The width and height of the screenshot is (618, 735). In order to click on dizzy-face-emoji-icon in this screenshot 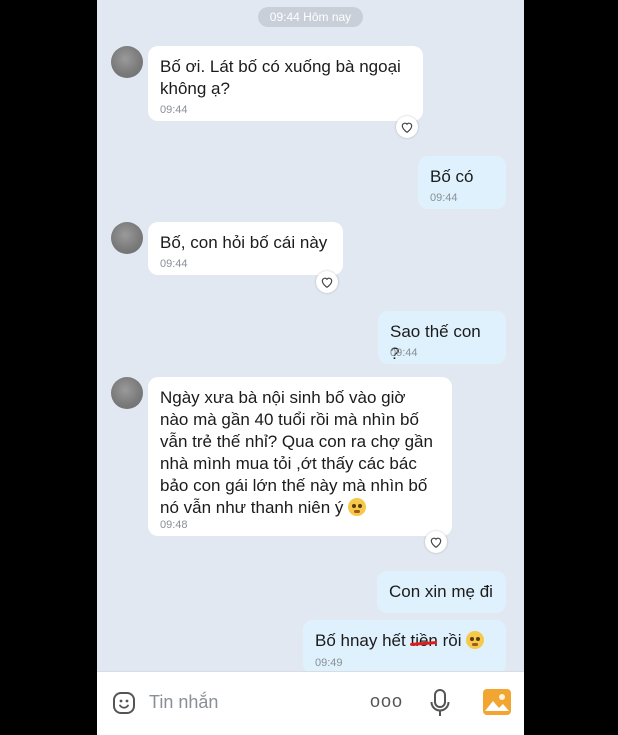, I will do `click(475, 640)`.